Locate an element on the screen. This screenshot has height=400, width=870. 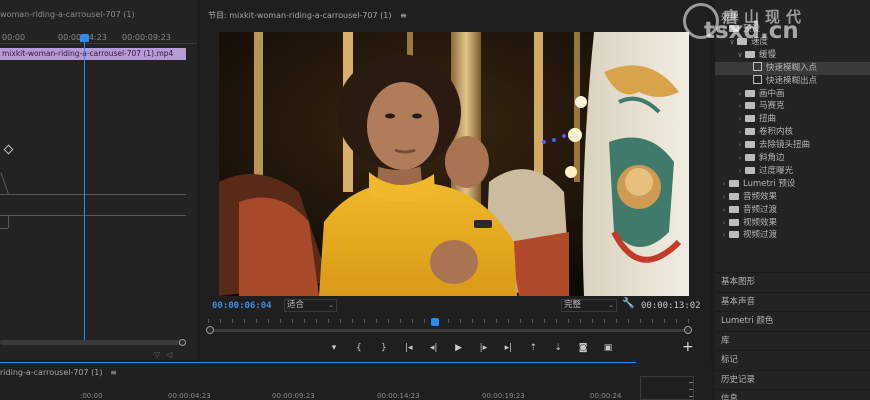
effects-folder: › 去除镜头扭曲 is located at coordinates (792, 145).